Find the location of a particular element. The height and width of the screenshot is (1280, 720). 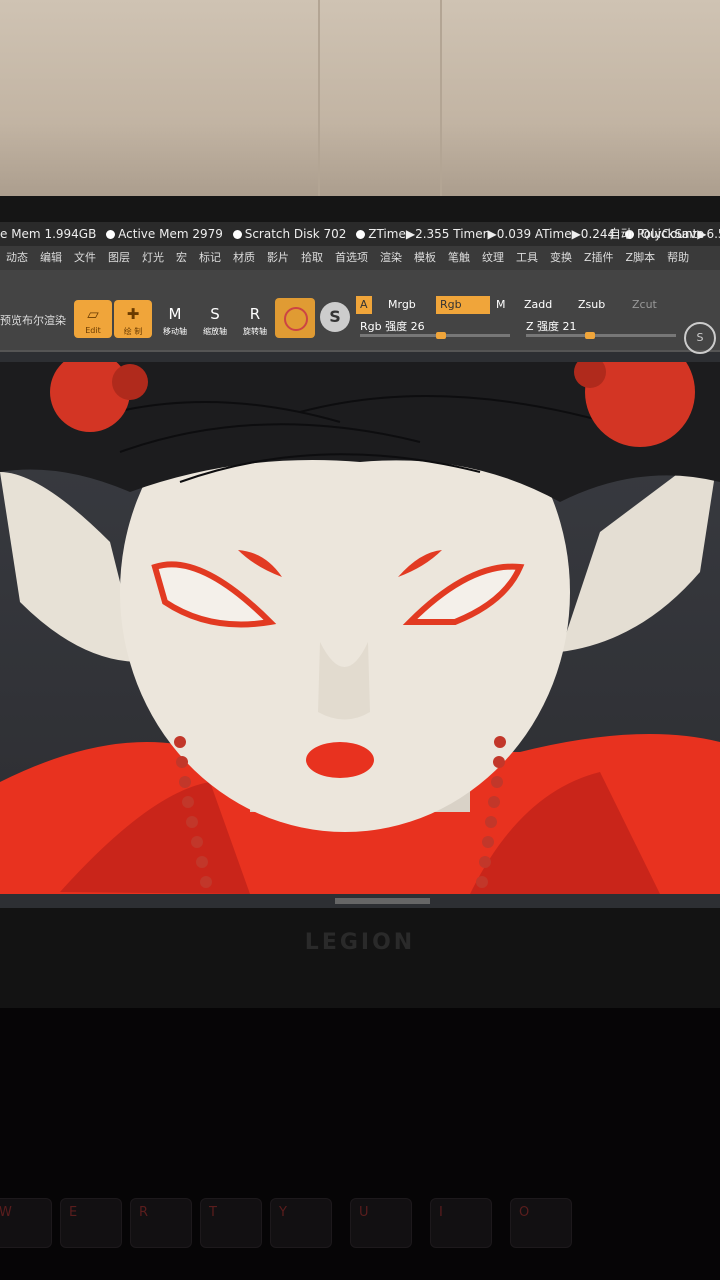

brush-circle-icon is located at coordinates (296, 319).